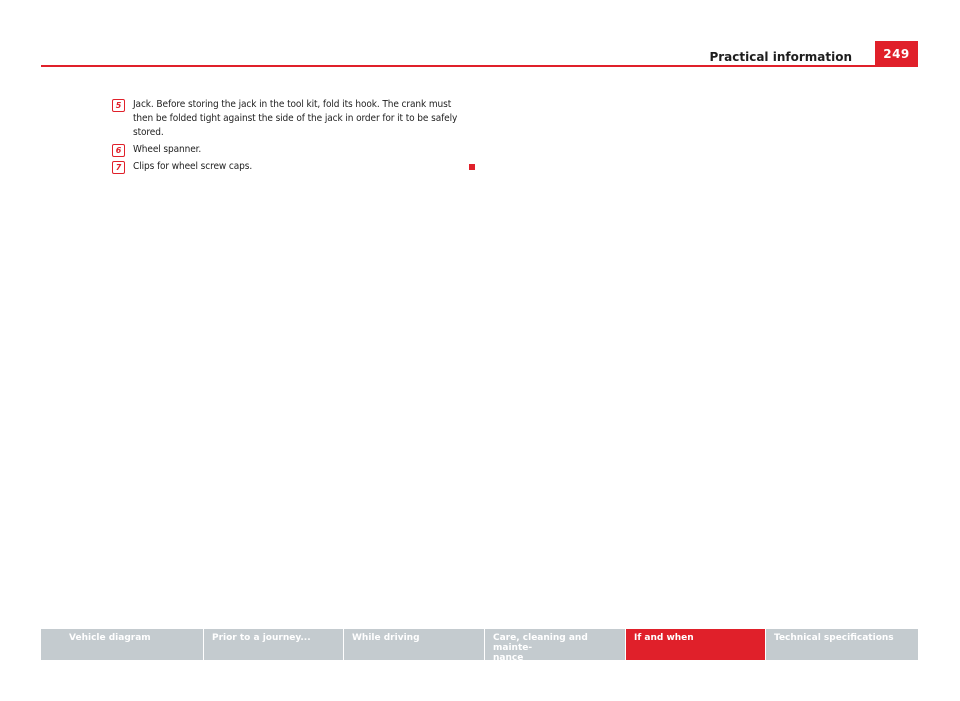 The width and height of the screenshot is (960, 701). What do you see at coordinates (896, 54) in the screenshot?
I see `page-number: 249` at bounding box center [896, 54].